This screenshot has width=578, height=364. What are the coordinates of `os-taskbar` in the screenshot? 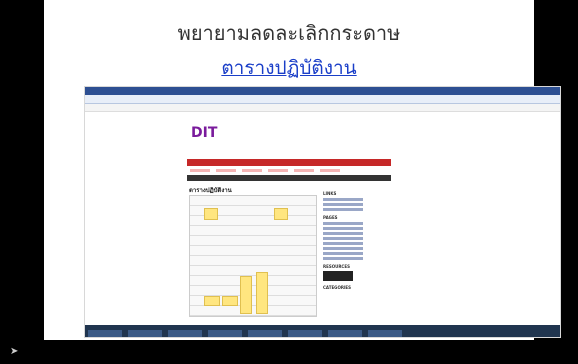 It's located at (322, 331).